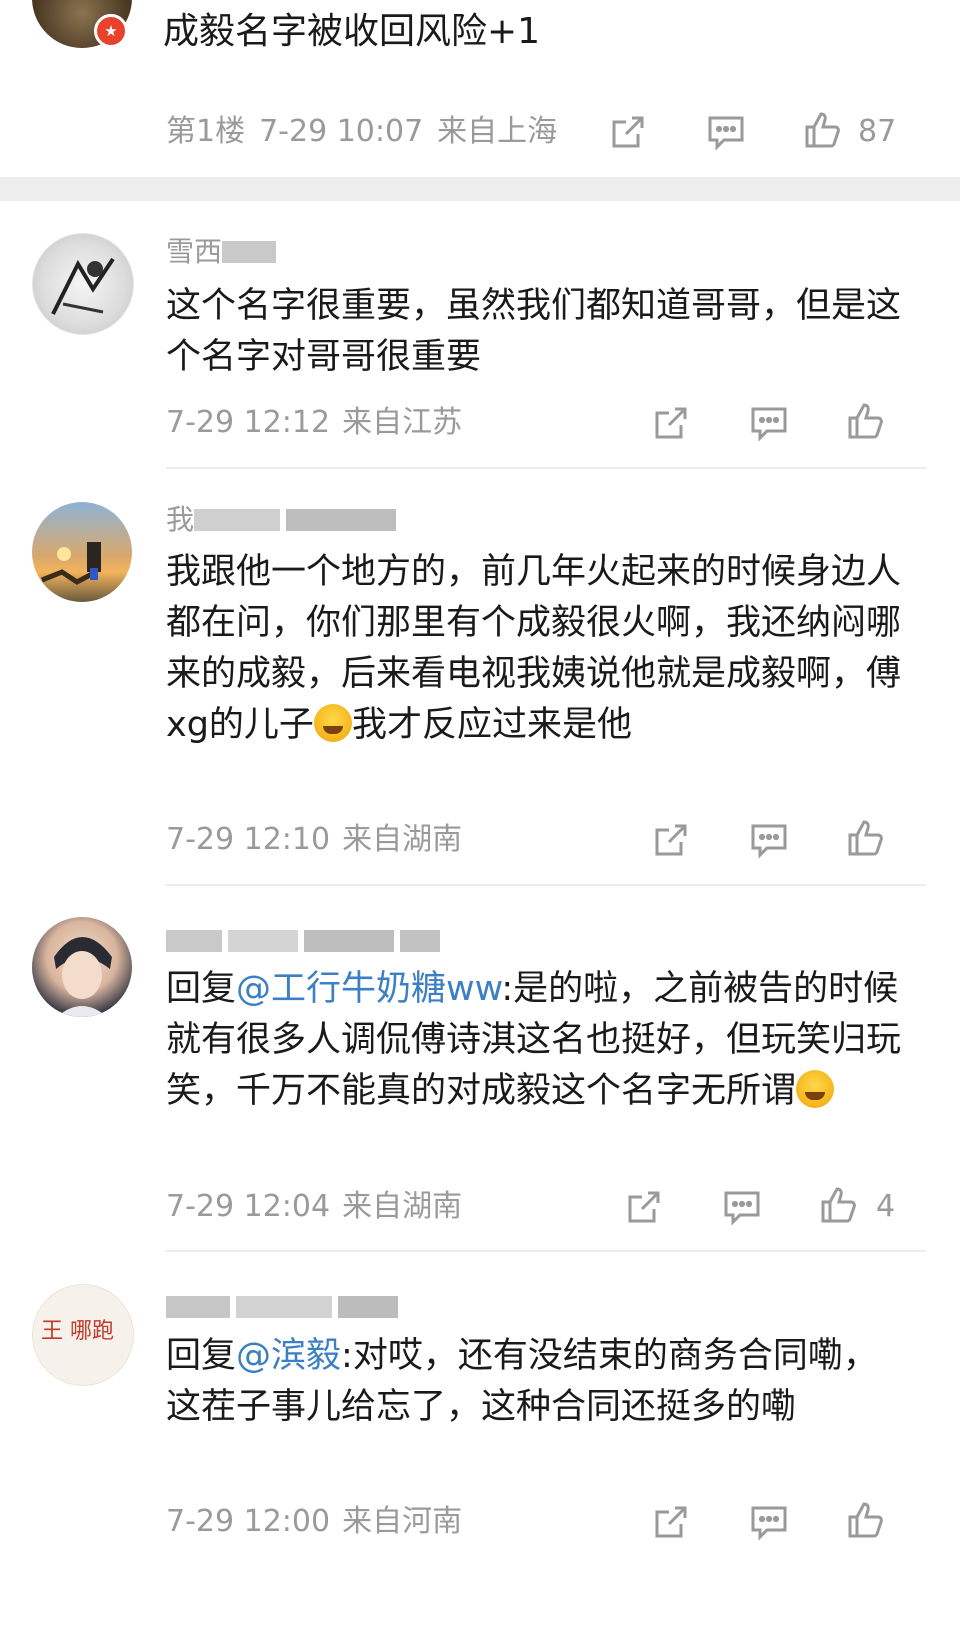 This screenshot has width=960, height=1626. Describe the element at coordinates (402, 422) in the screenshot. I see `comment-location: 来自江苏` at that location.